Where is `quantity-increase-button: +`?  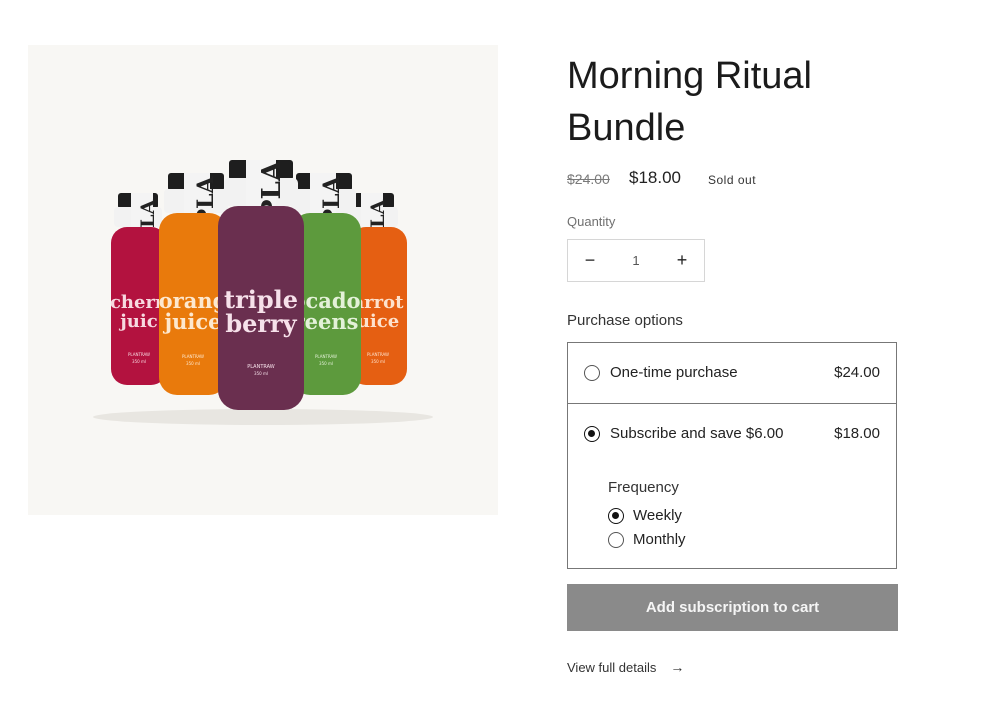 quantity-increase-button: + is located at coordinates (682, 260).